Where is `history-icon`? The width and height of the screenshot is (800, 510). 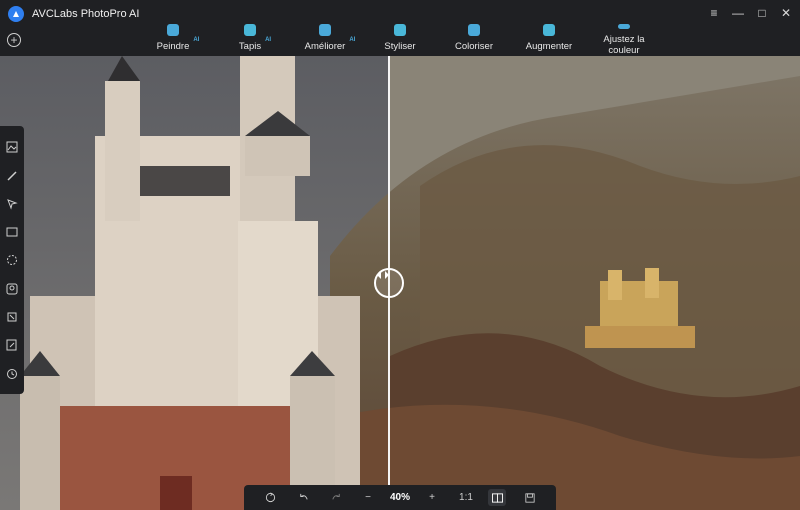 history-icon is located at coordinates (12, 374).